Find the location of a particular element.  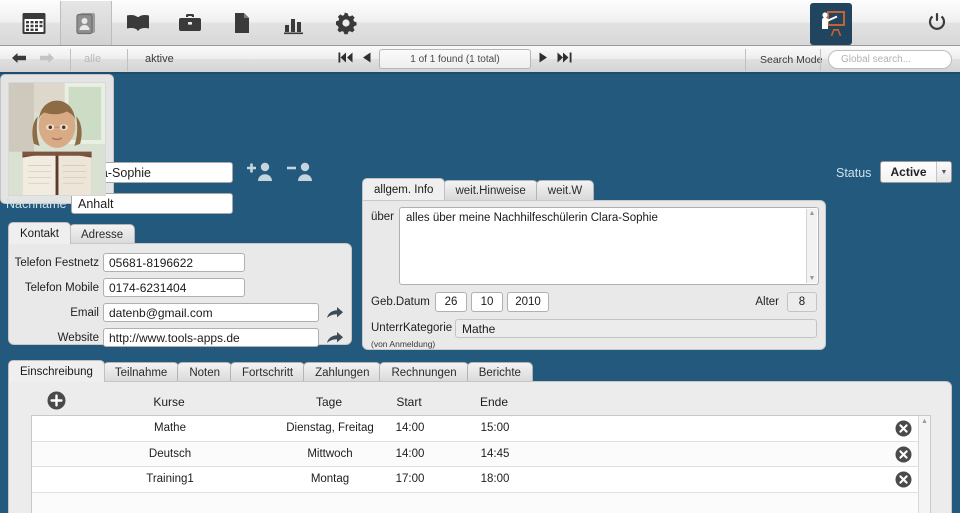

tab-weit-w: weit.W is located at coordinates (565, 190).